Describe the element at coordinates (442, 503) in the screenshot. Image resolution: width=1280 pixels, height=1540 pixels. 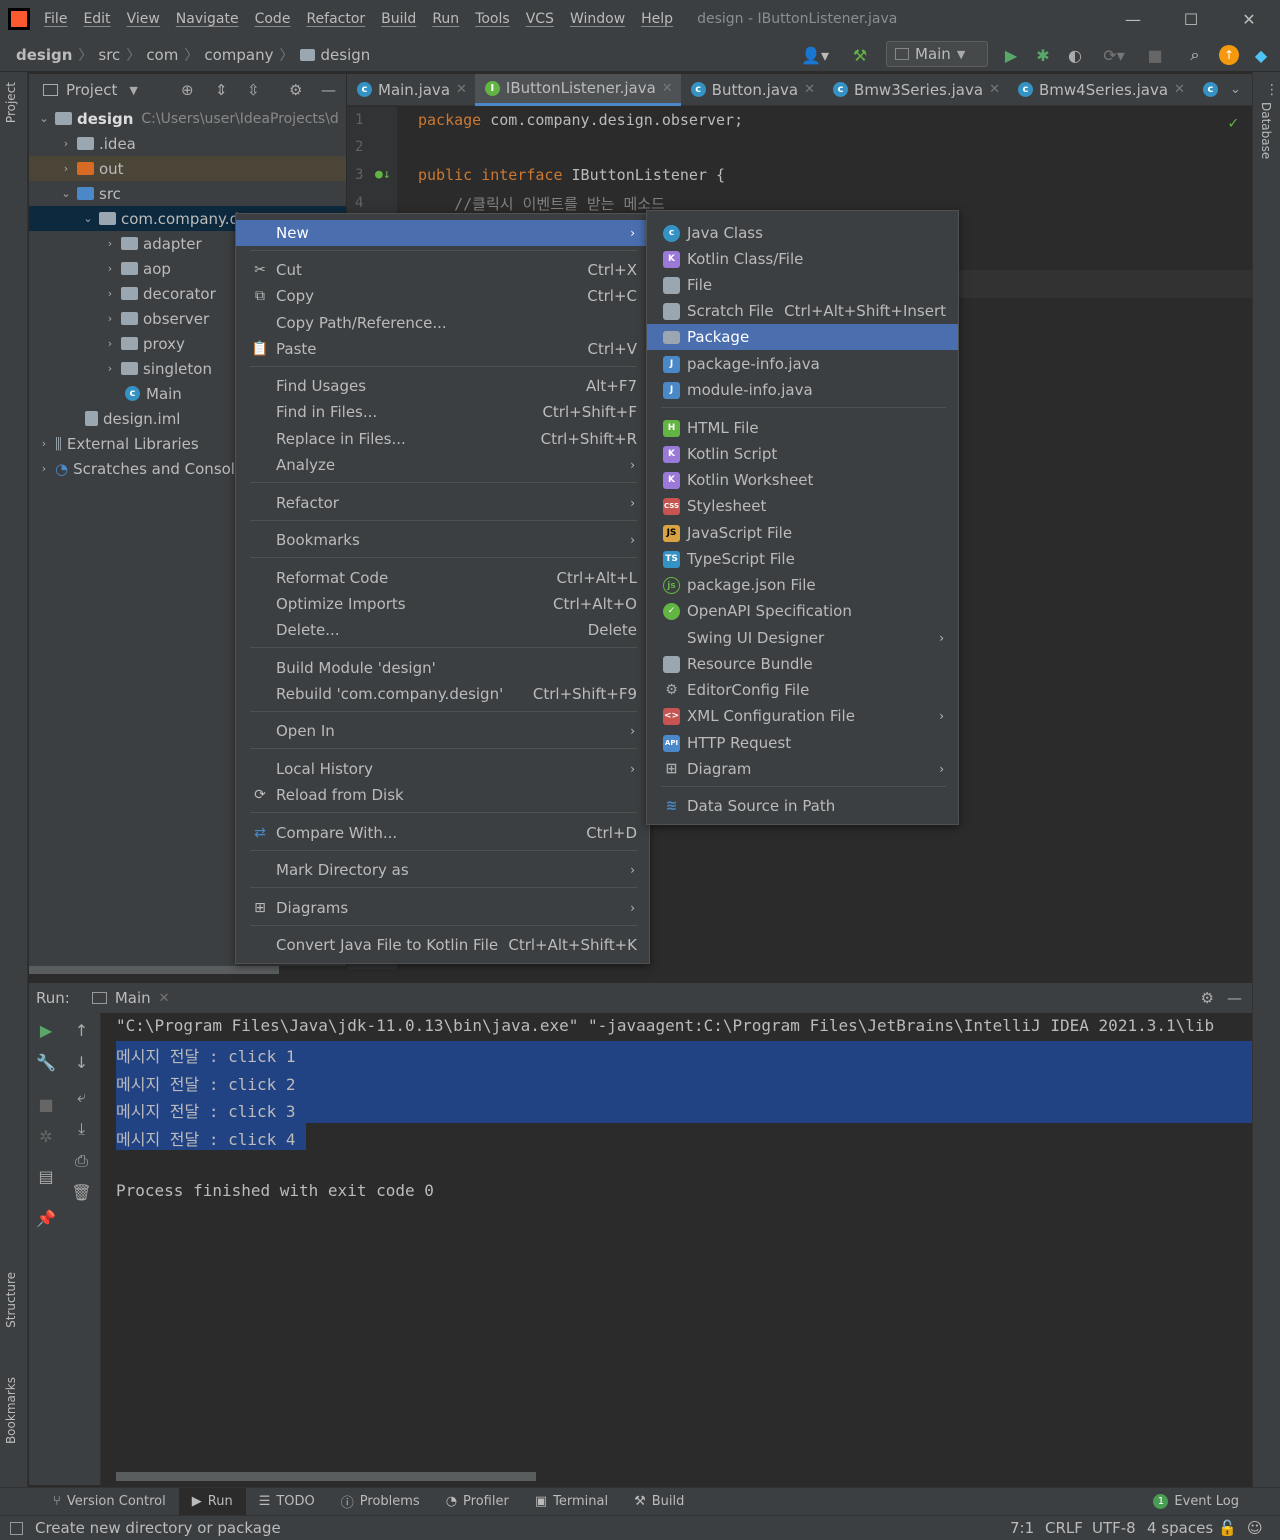
I see `menu-item-refactor: Refactor ›` at that location.